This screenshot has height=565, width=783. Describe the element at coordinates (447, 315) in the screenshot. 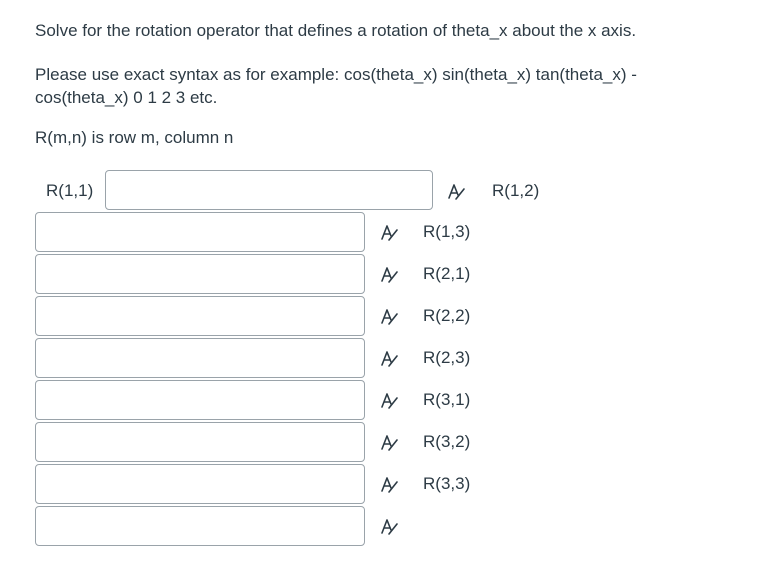

I see `label-r22: R(2,2)` at that location.